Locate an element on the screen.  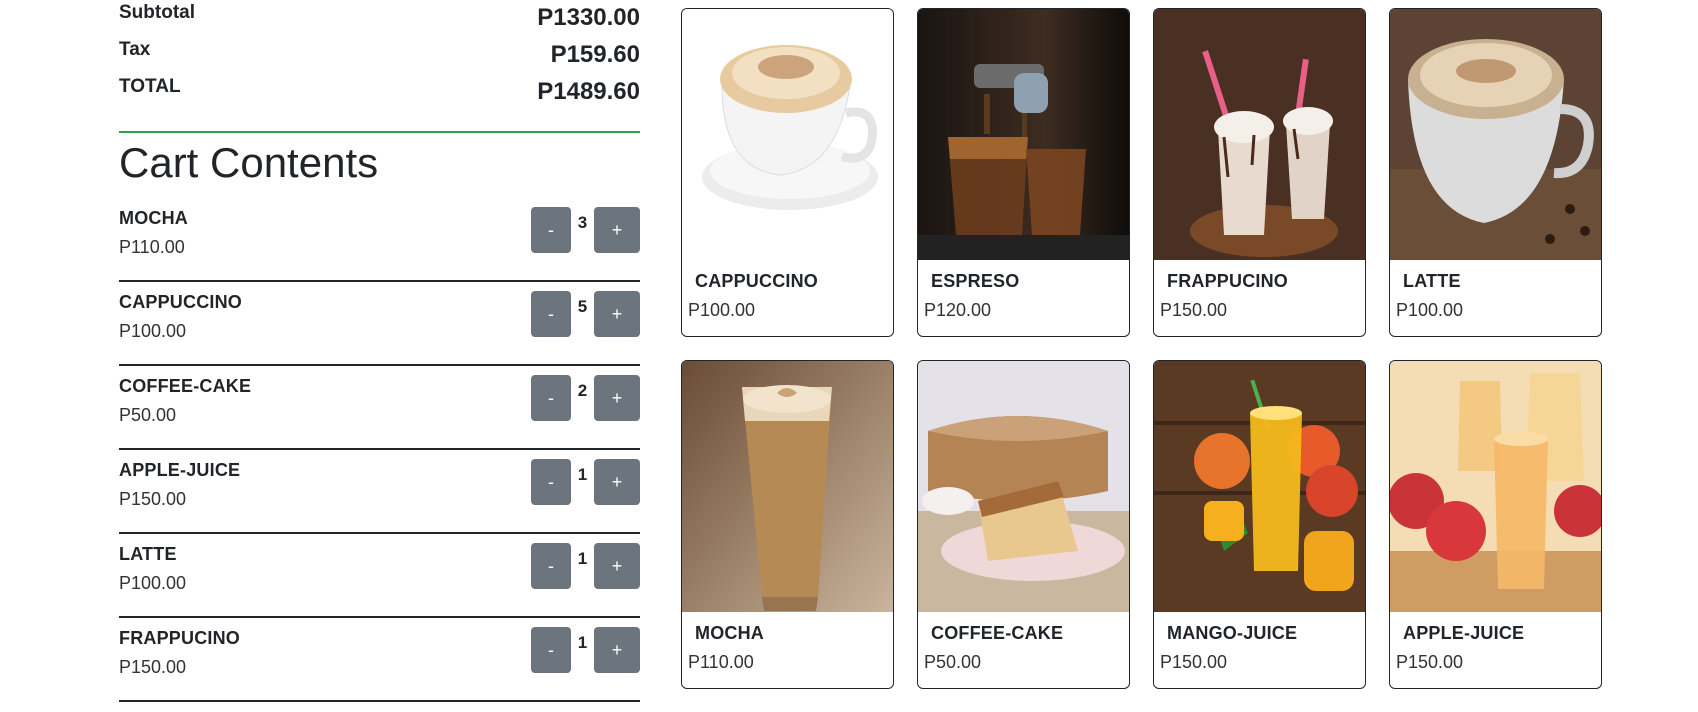
product-card: FRAPPUCINO P150.00 is located at coordinates (1259, 172).